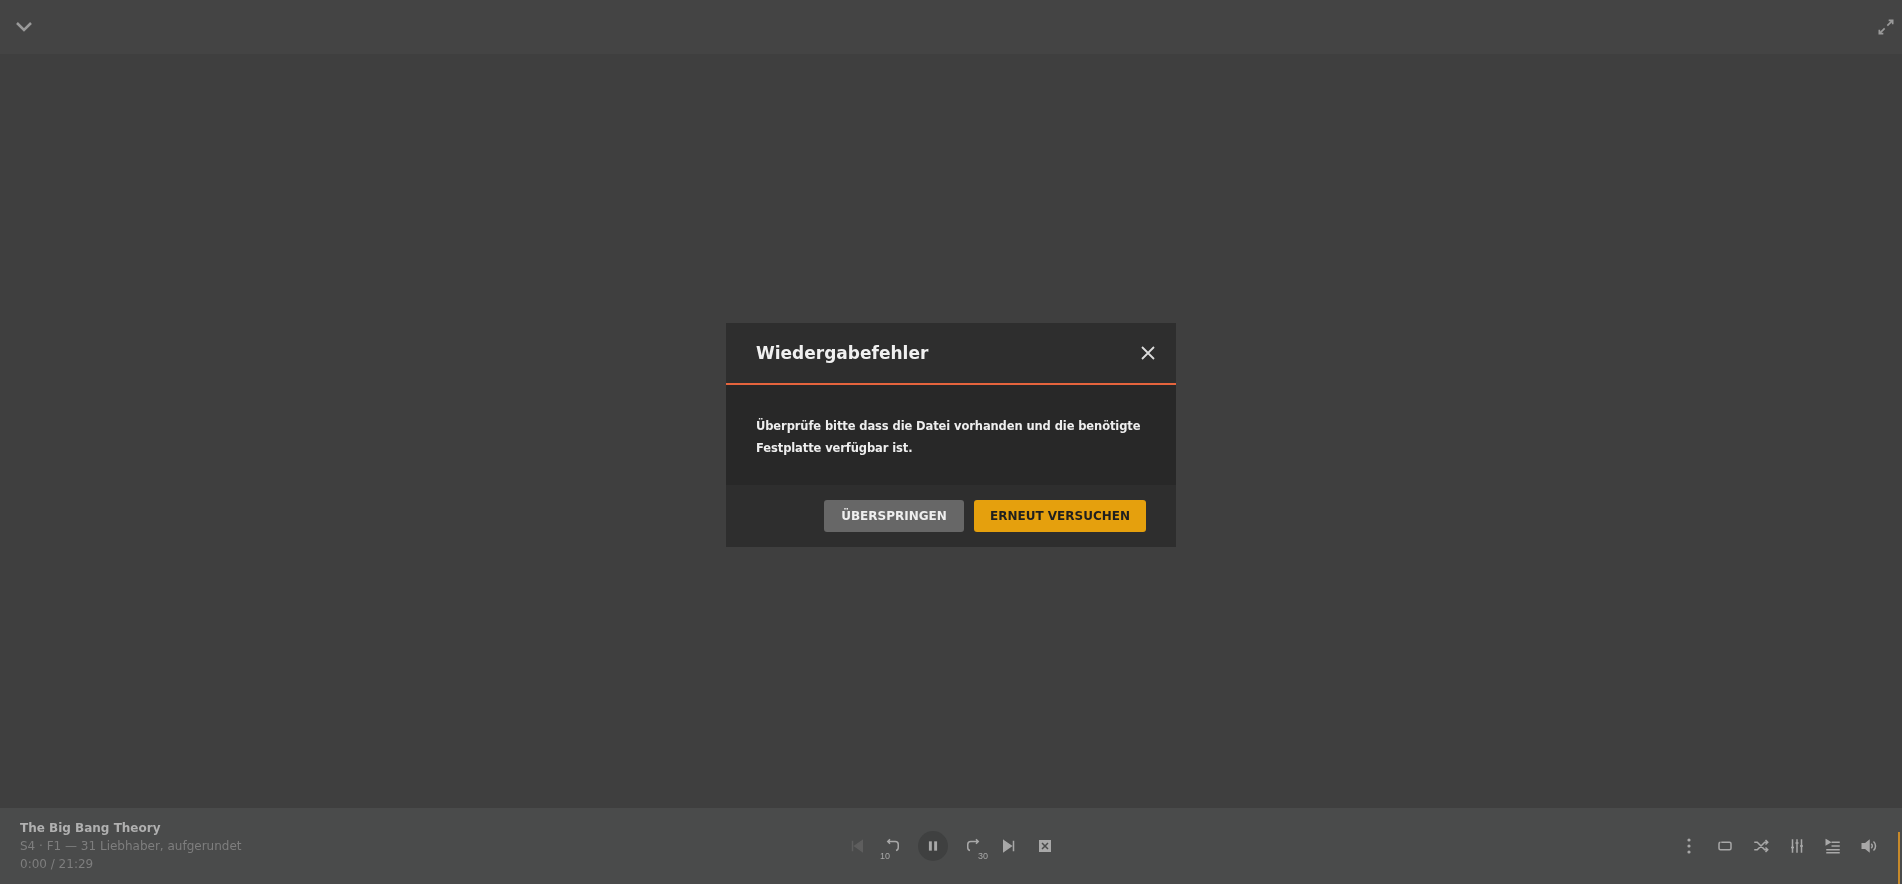 The height and width of the screenshot is (884, 1902). I want to click on error-message: Überprüfe bitte dass die Datei vorhanden und die benötigte Festplatte verfügbar ist., so click(949, 437).